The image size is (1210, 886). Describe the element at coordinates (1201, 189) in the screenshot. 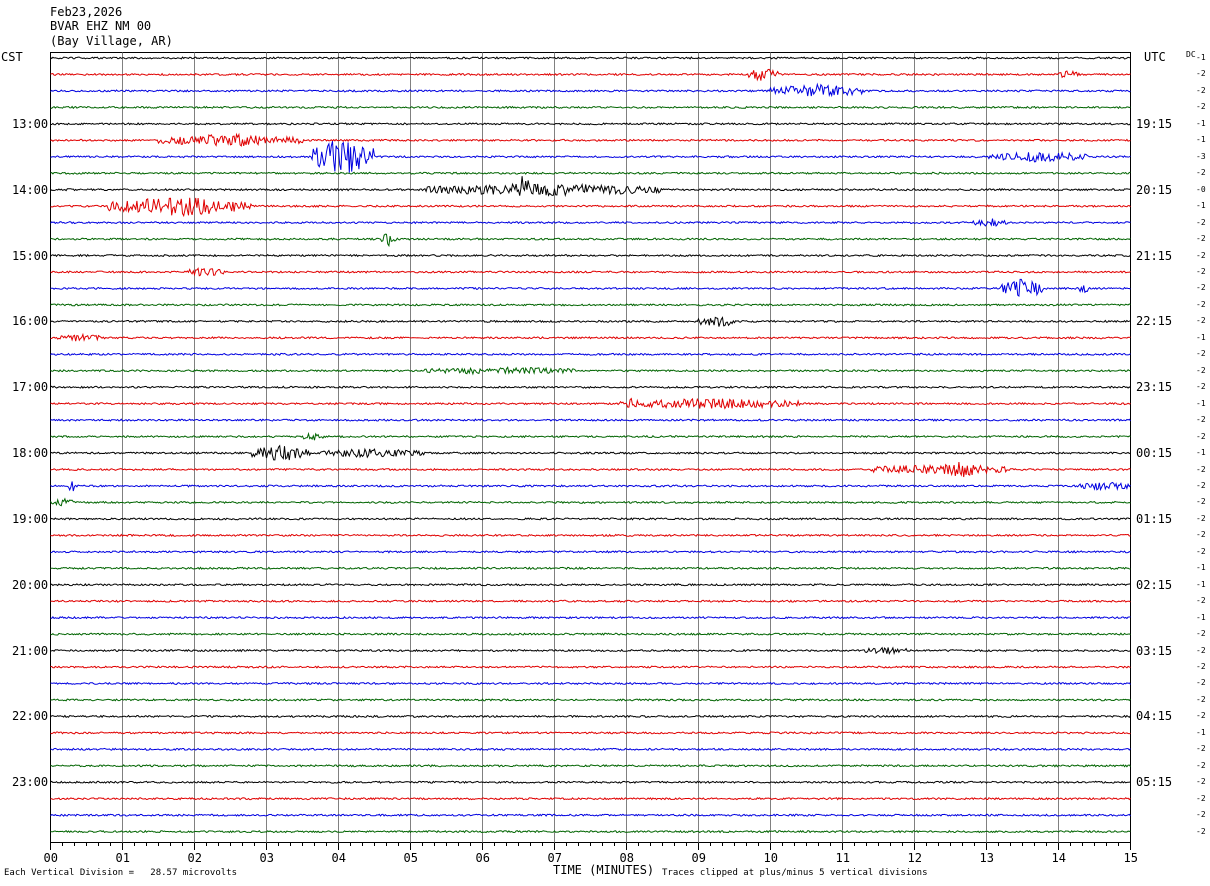

I see `dc-offset-value: -0` at that location.